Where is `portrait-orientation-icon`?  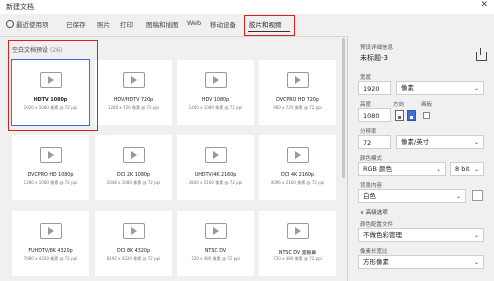 portrait-orientation-icon is located at coordinates (399, 115).